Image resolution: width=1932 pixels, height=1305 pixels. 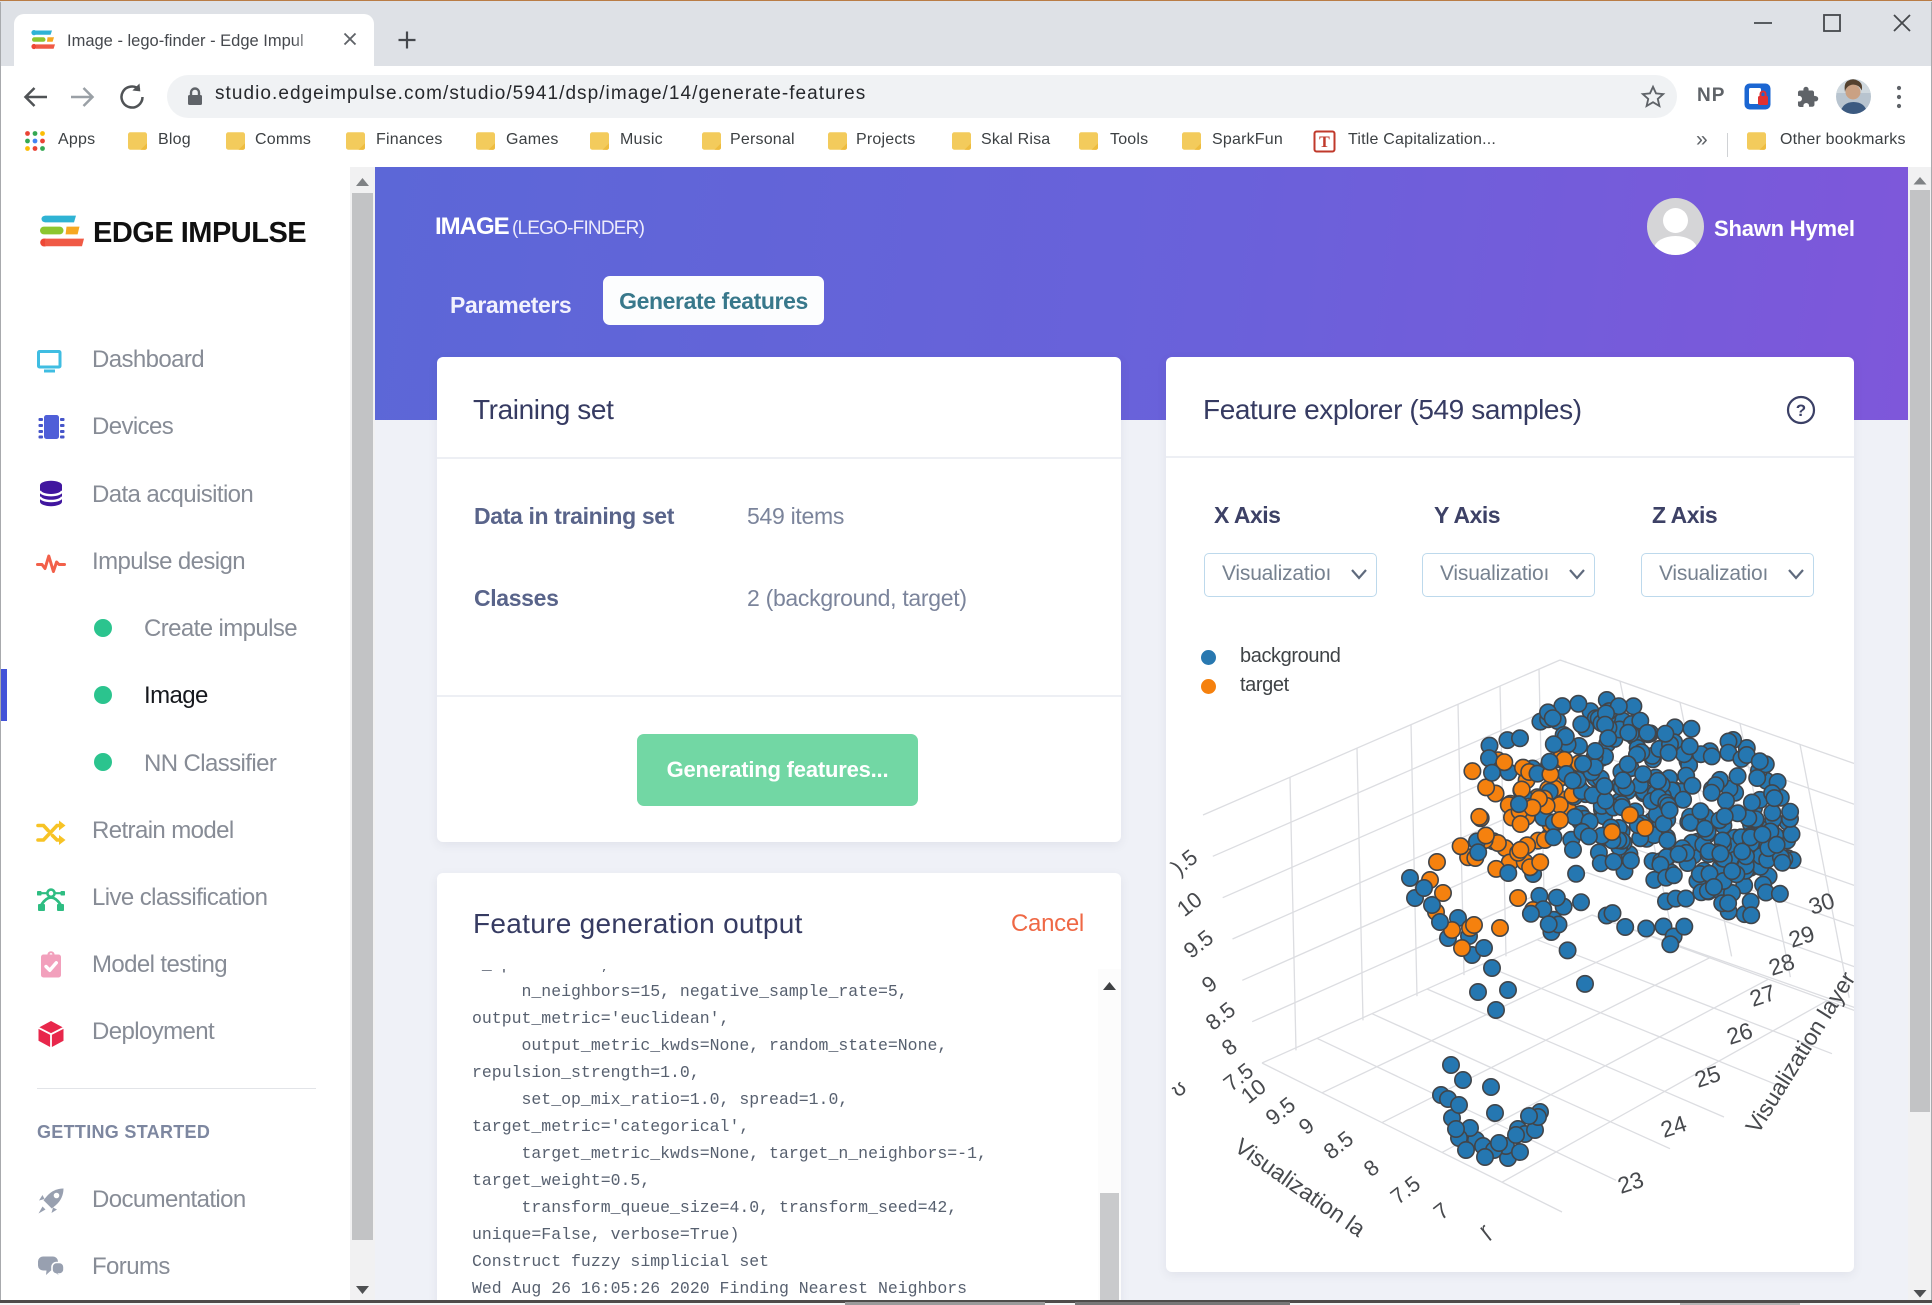 I want to click on svg-text: 10, so click(x=1189, y=904).